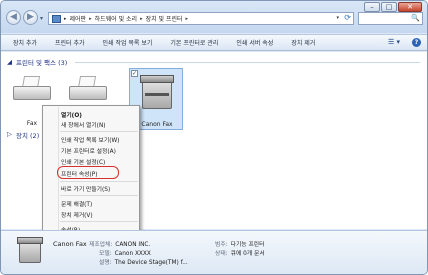 Image resolution: width=428 pixels, height=275 pixels. What do you see at coordinates (128, 42) in the screenshot?
I see `see-print-queue-button: 인쇄 작업 목록 보기` at bounding box center [128, 42].